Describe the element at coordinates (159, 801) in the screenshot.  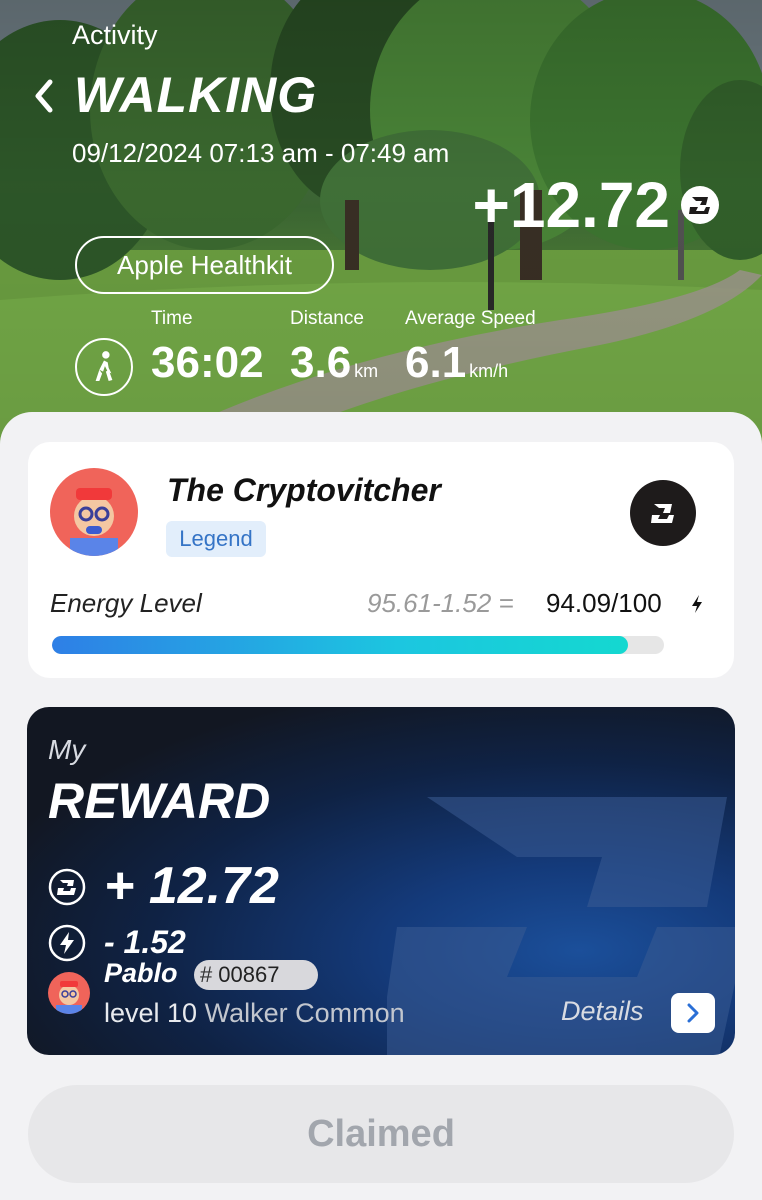
I see `reward-title: REWARD` at that location.